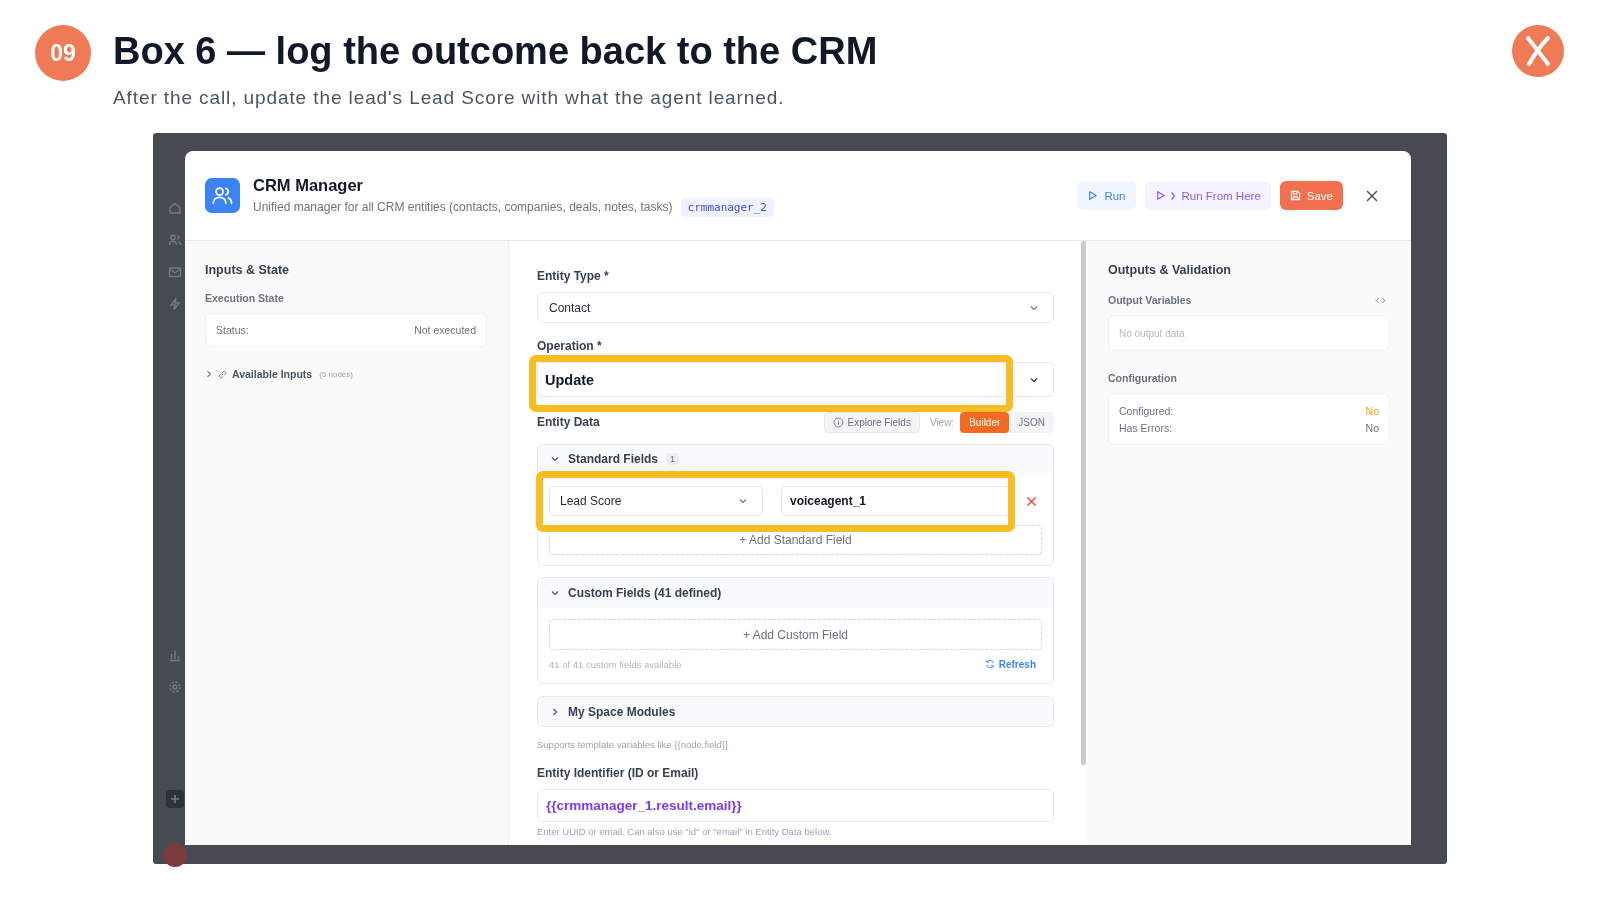  What do you see at coordinates (570, 346) in the screenshot?
I see `field-label: Operation *` at bounding box center [570, 346].